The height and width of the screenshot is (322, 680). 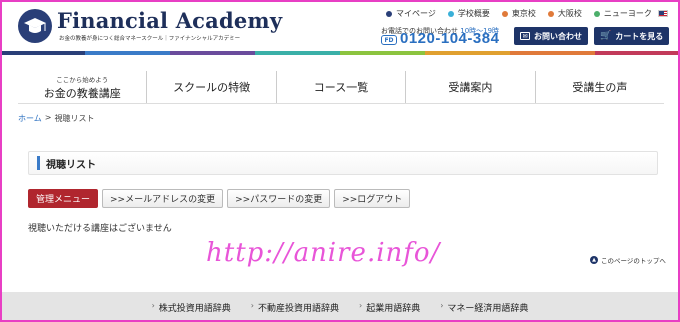 I want to click on title-accent, so click(x=38, y=163).